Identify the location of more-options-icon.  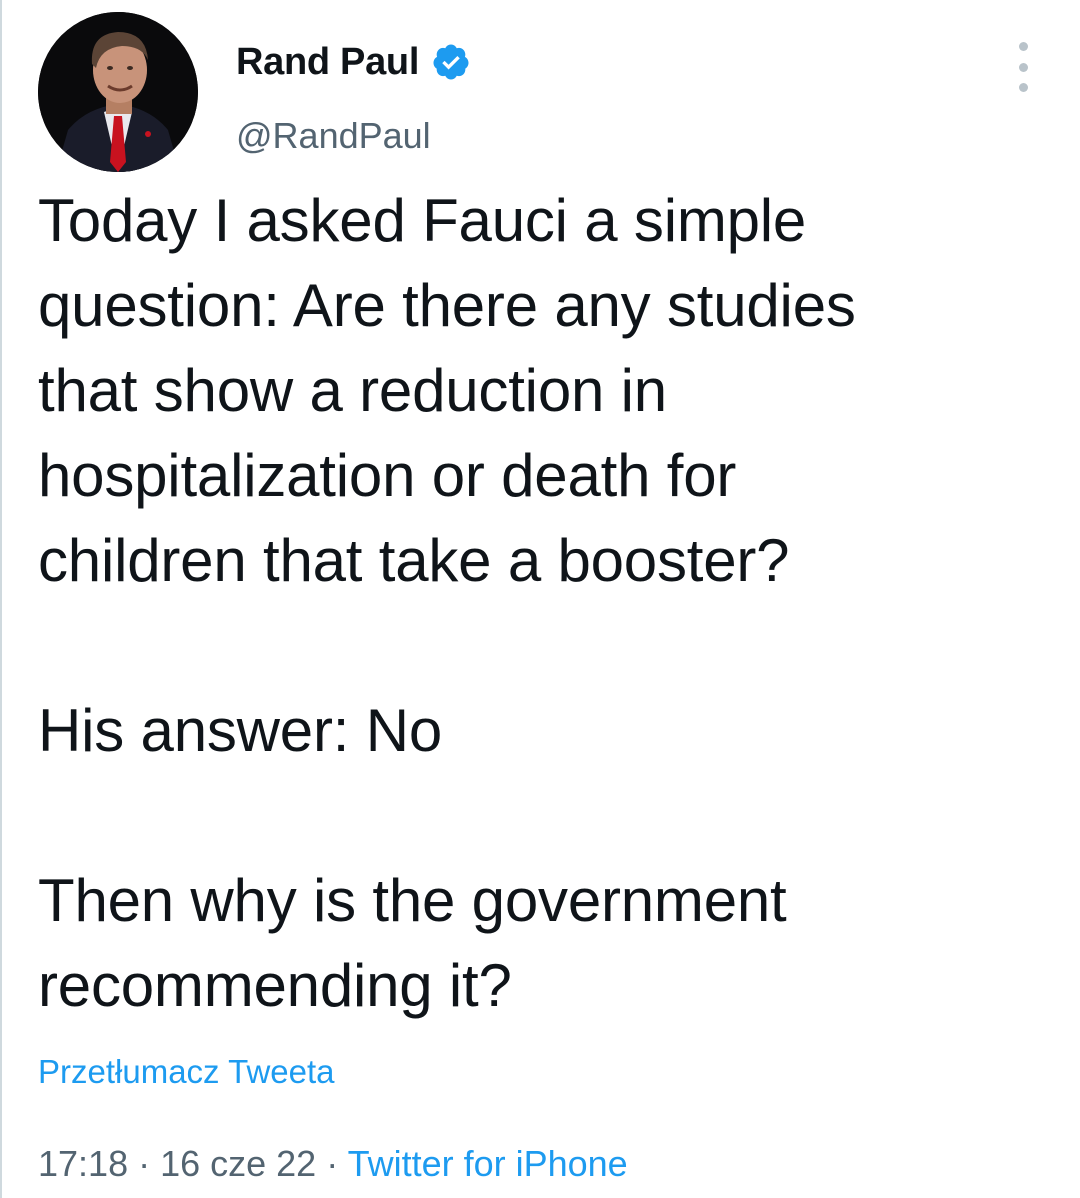
(1023, 67).